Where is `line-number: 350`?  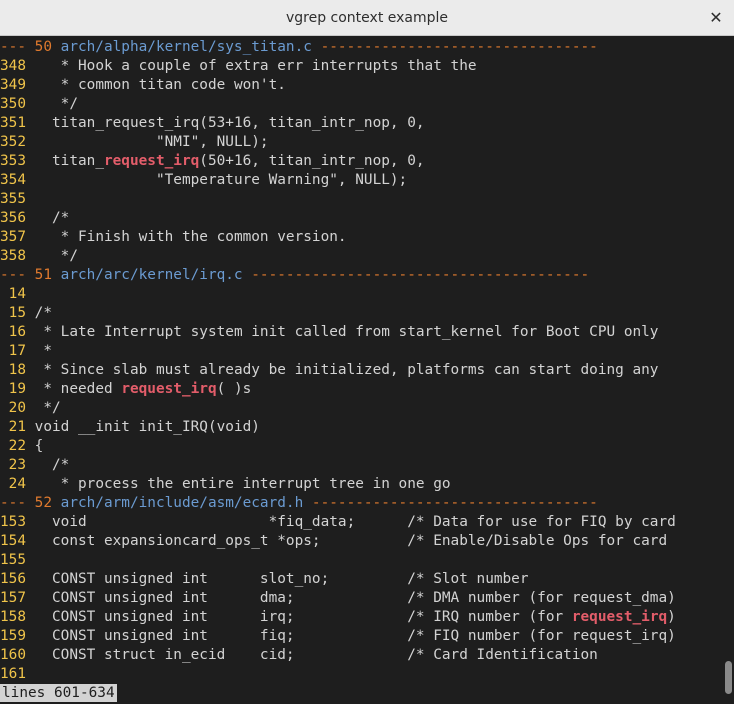
line-number: 350 is located at coordinates (13, 104).